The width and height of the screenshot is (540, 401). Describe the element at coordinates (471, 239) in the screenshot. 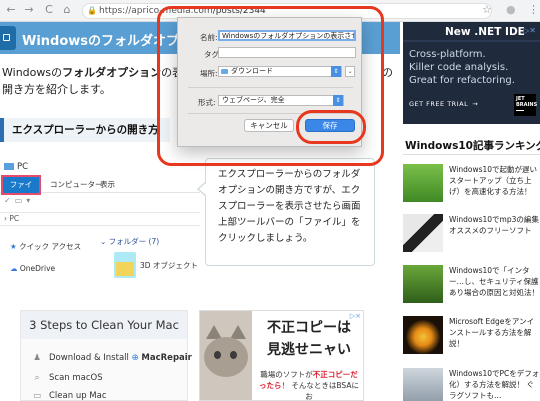

I see `ranking-item: Windows10でmp3の編集オススメのフリーソフト` at that location.